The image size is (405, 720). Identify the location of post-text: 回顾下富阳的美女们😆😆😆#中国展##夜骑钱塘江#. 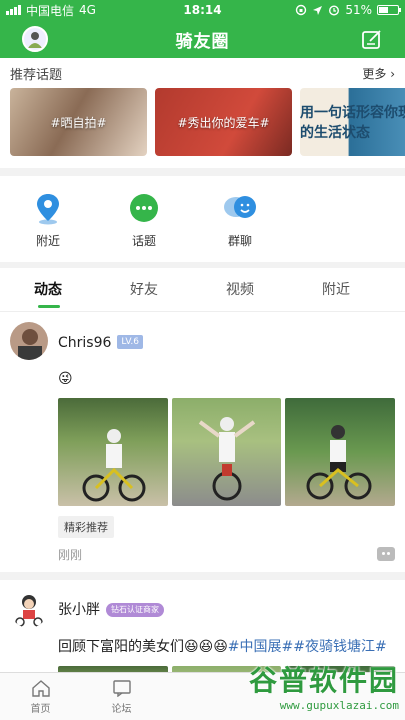
(222, 647).